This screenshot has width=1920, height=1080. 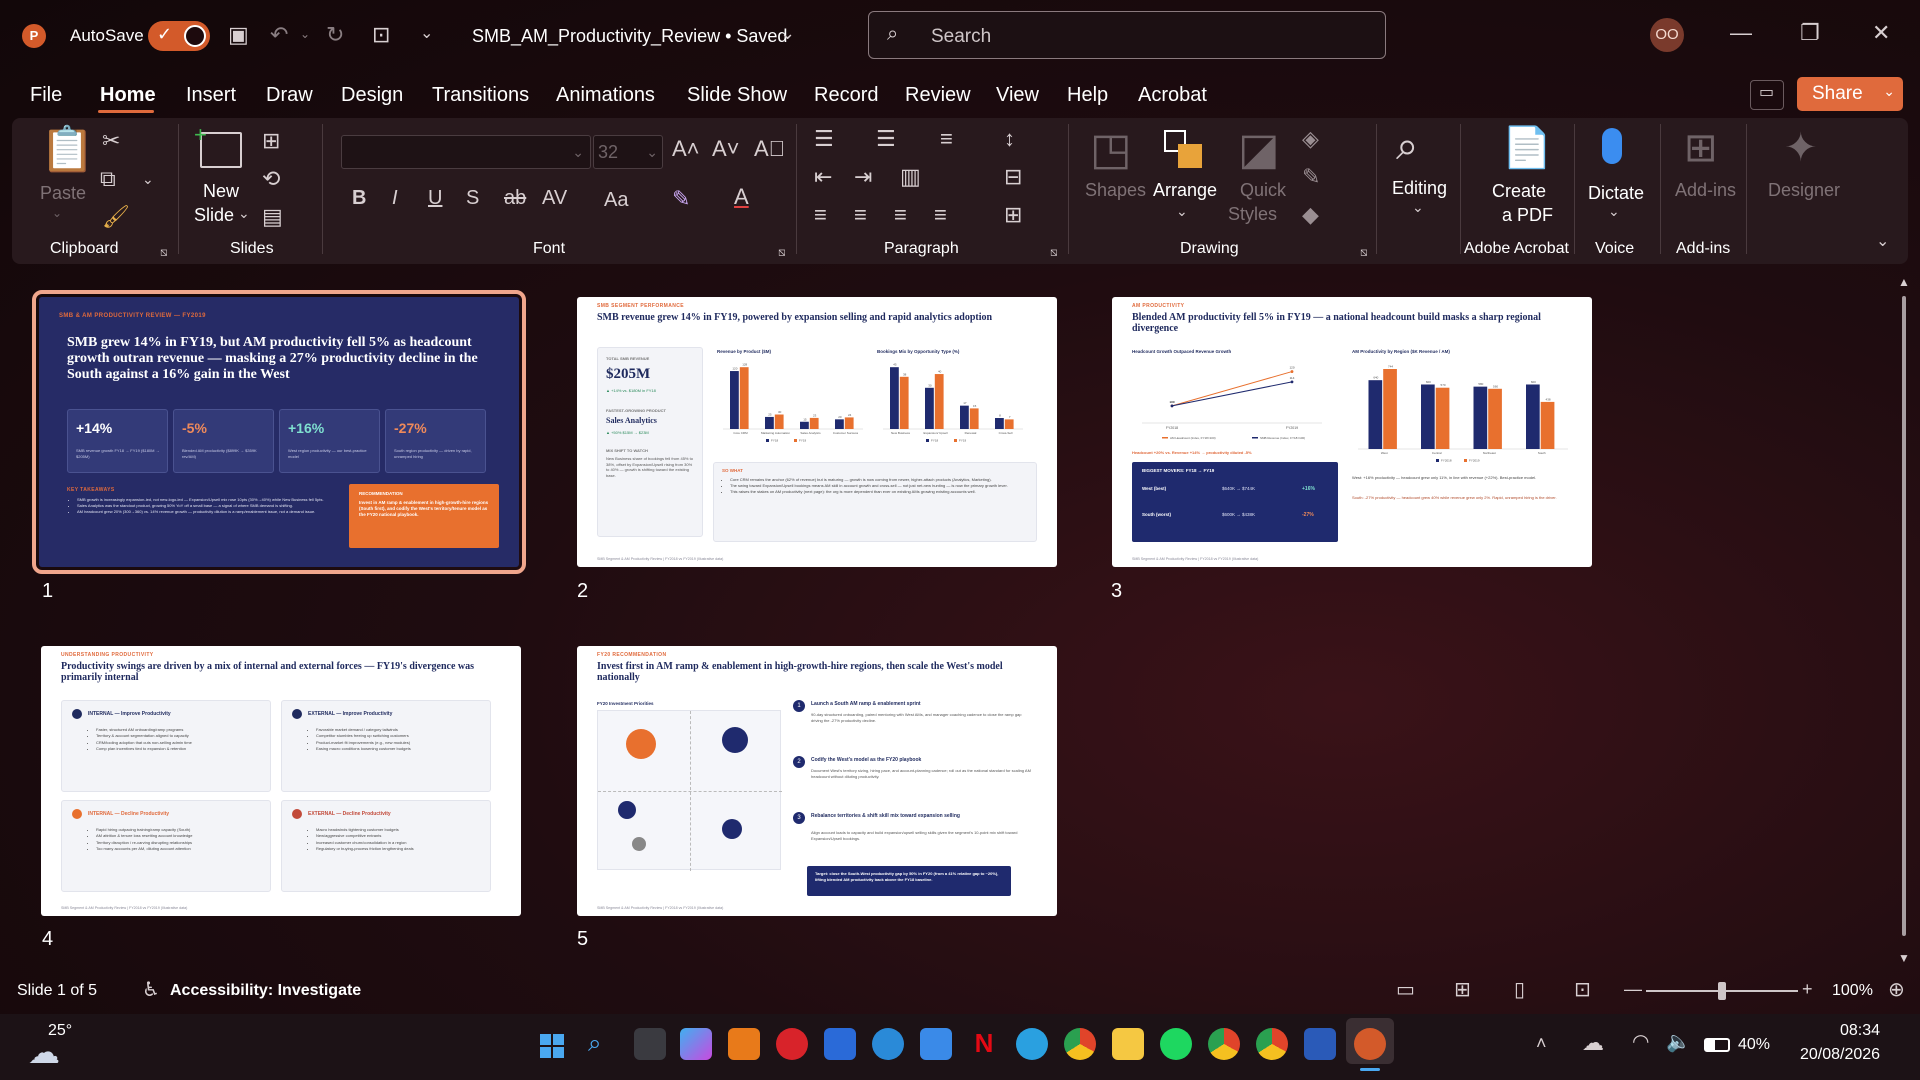 What do you see at coordinates (650, 1044) in the screenshot?
I see `task-view-icon` at bounding box center [650, 1044].